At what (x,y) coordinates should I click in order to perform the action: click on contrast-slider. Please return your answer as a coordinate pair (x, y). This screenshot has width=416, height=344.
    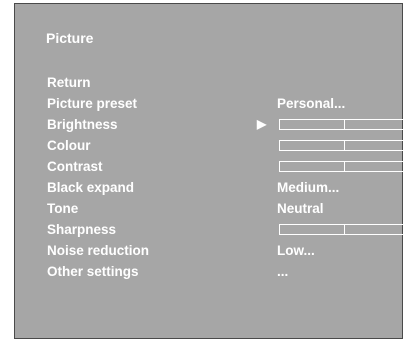
    Looking at the image, I should click on (344, 166).